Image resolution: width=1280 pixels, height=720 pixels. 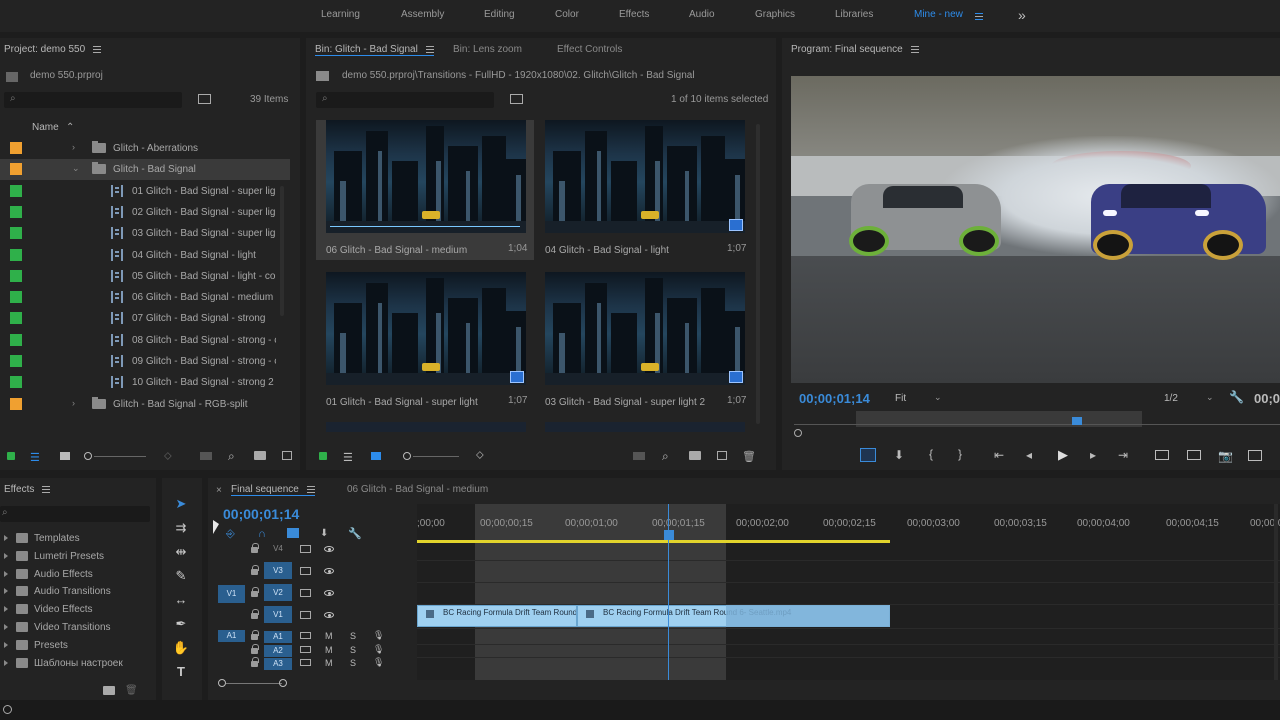 What do you see at coordinates (145, 297) in the screenshot?
I see `project-row: 06 Glitch - Bad Signal - medium` at bounding box center [145, 297].